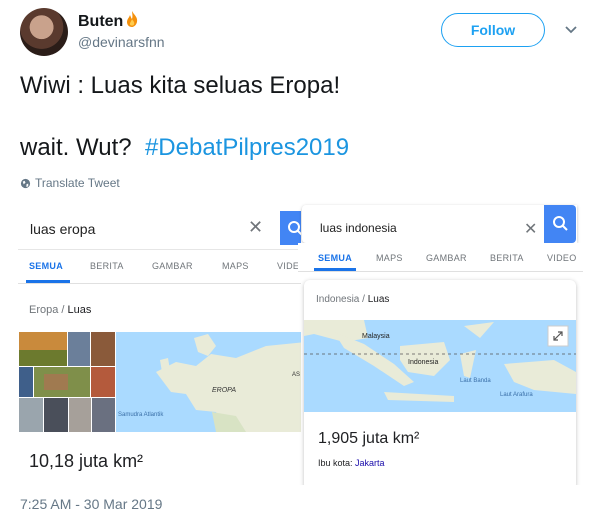 Image resolution: width=593 pixels, height=518 pixels. Describe the element at coordinates (358, 228) in the screenshot. I see `search-query-right: luas indonesia` at that location.